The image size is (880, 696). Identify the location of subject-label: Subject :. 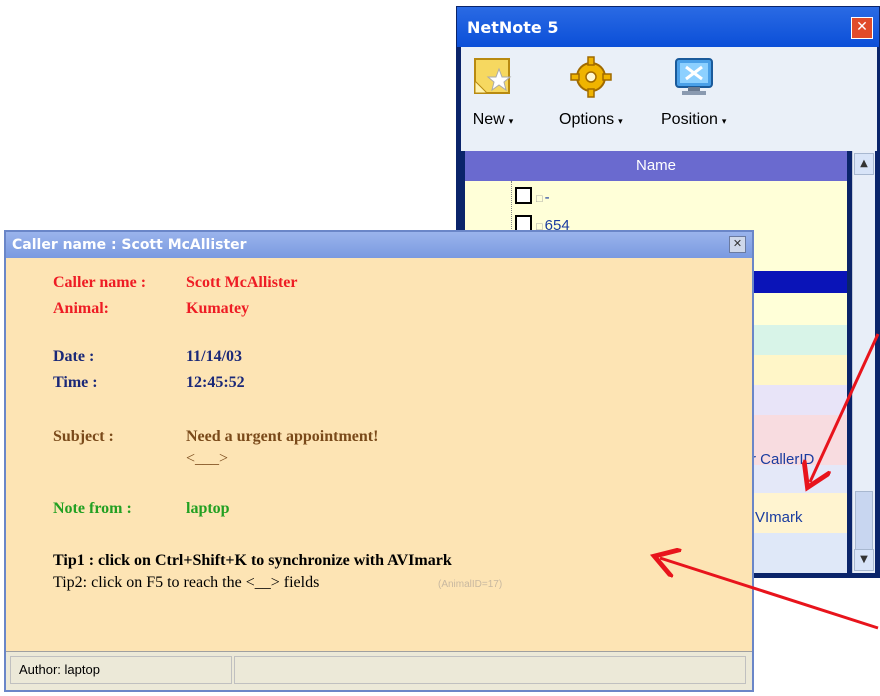
(83, 436).